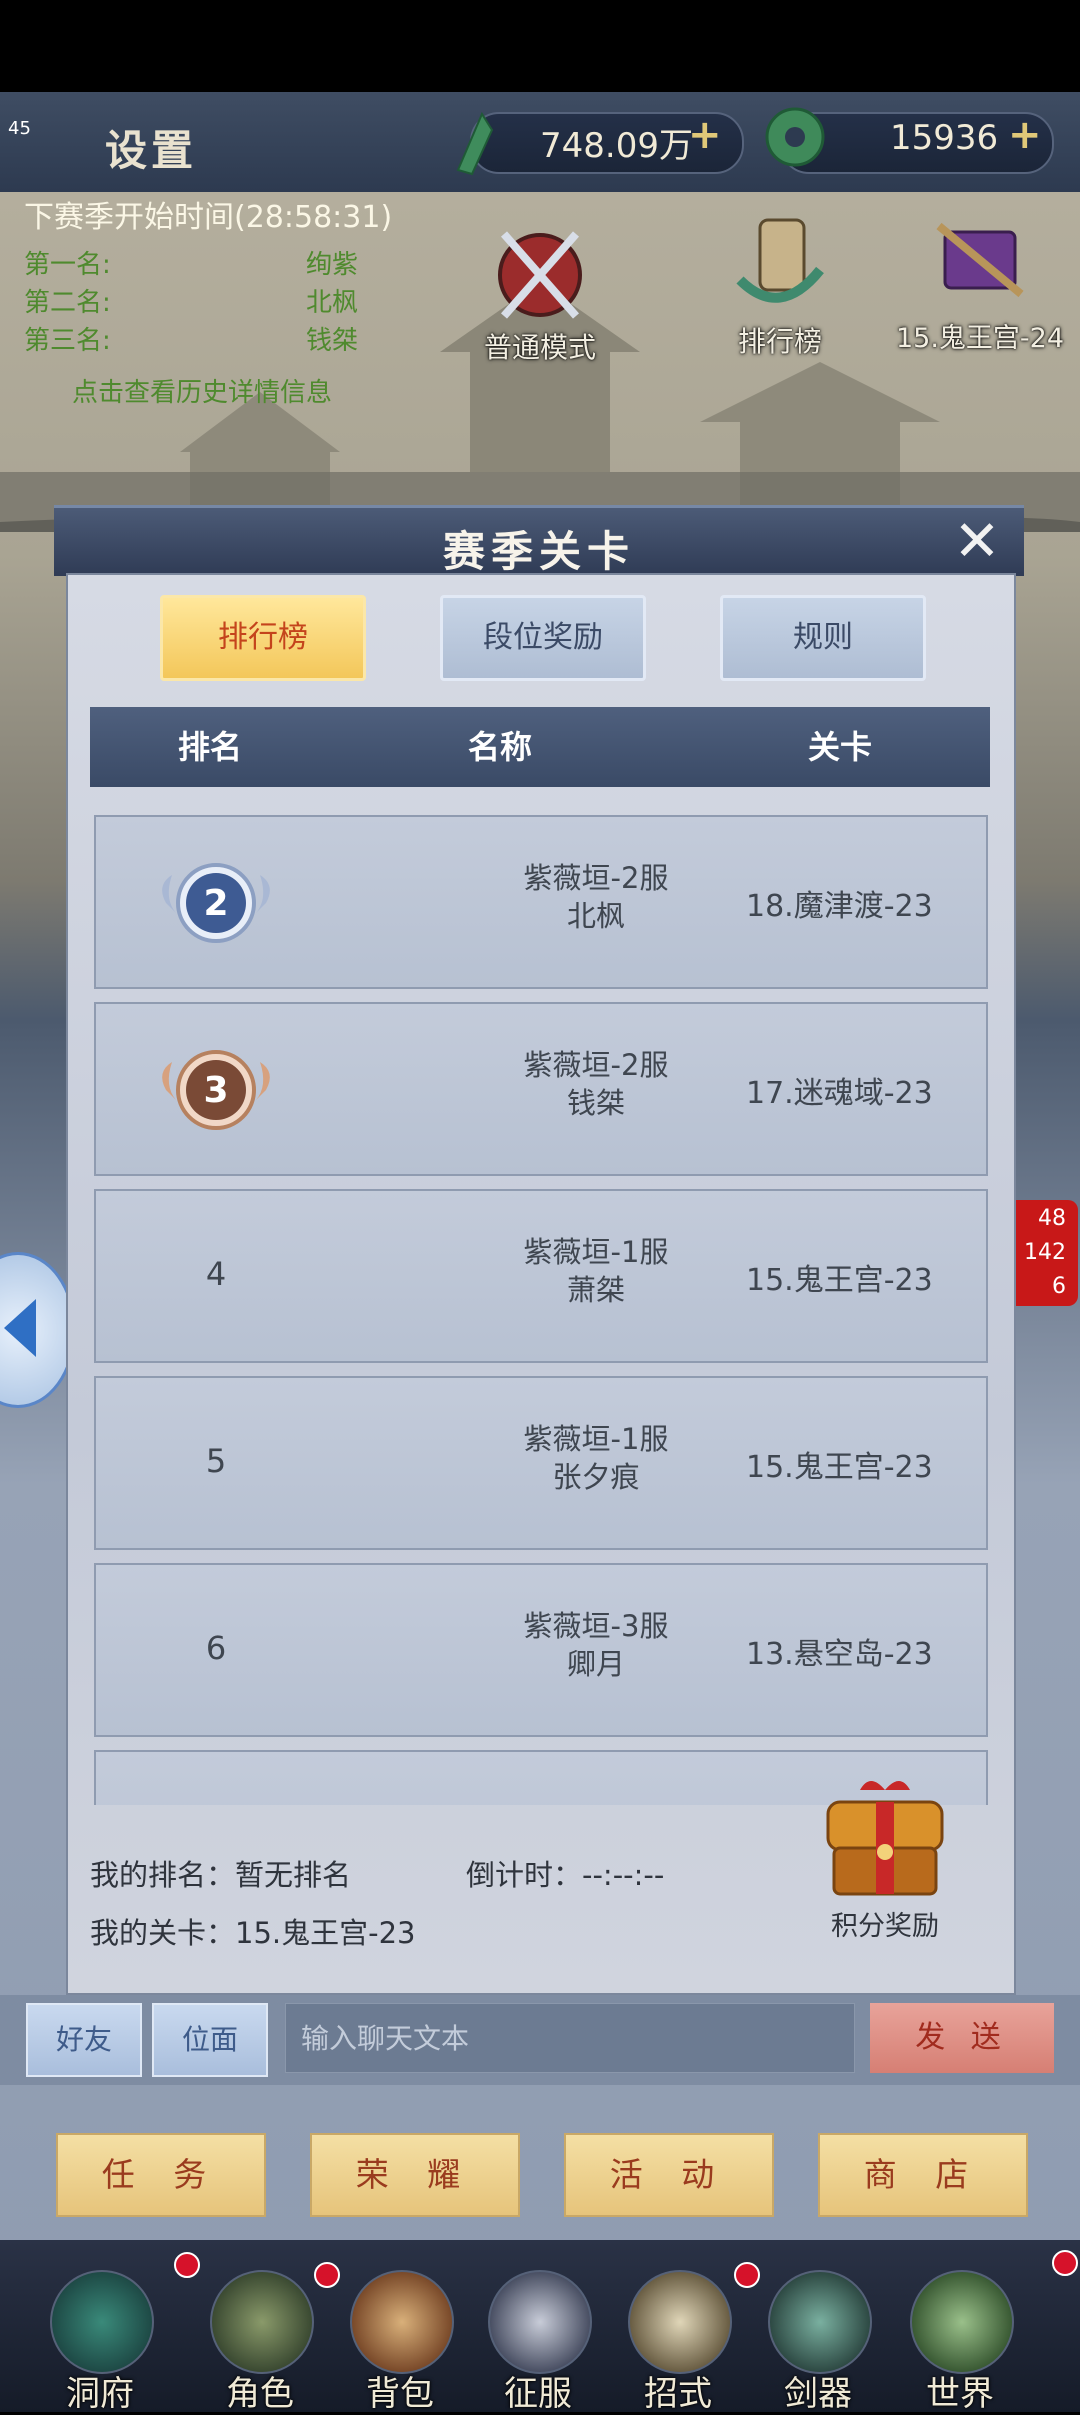 This screenshot has height=2415, width=1080. Describe the element at coordinates (67, 303) in the screenshot. I see `rank-label-2: 第二名:` at that location.